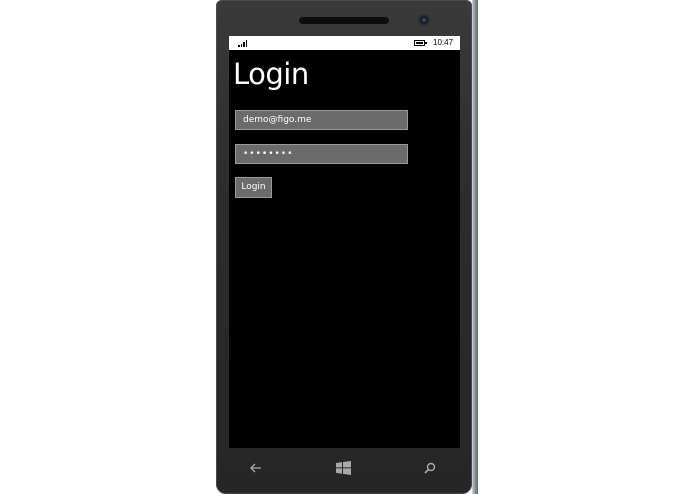 Image resolution: width=695 pixels, height=494 pixels. Describe the element at coordinates (344, 20) in the screenshot. I see `earpiece-speaker` at that location.